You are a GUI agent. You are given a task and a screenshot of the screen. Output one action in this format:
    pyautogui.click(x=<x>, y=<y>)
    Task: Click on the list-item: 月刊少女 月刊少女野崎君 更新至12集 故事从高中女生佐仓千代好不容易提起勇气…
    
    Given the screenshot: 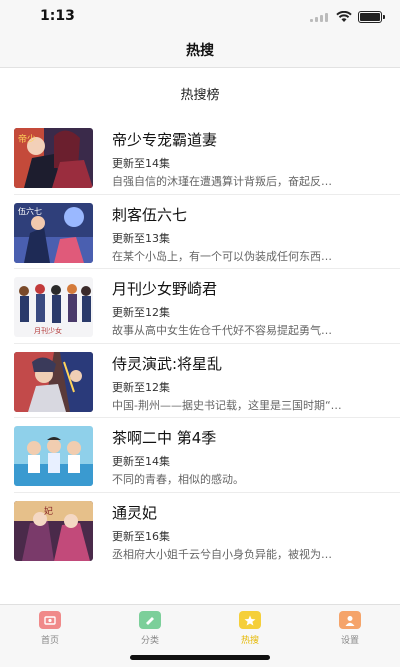 What is the action you would take?
    pyautogui.click(x=207, y=306)
    